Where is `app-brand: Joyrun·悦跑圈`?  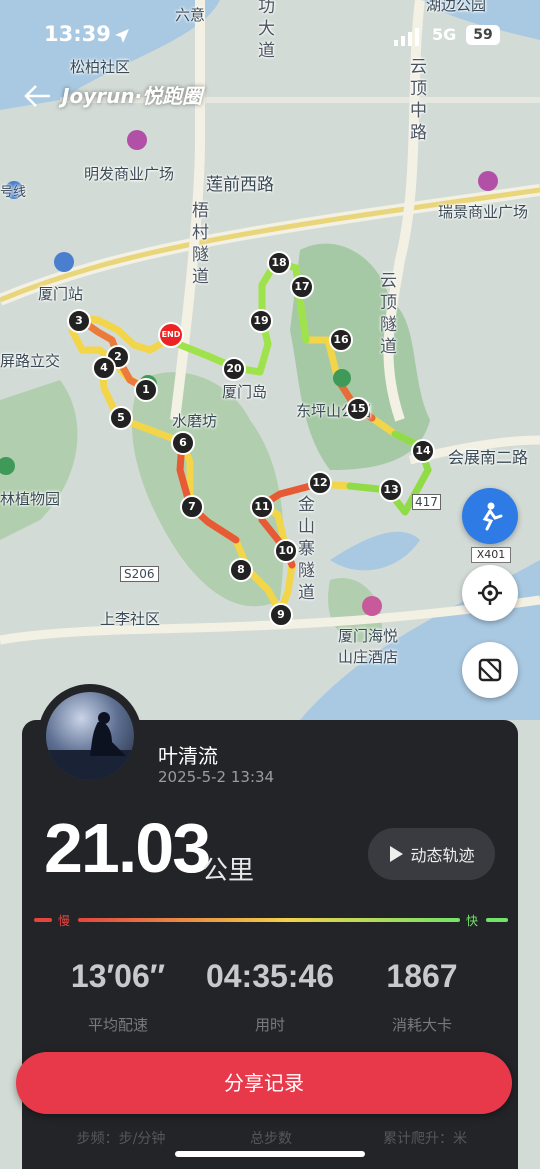
app-brand: Joyrun·悦跑圈 is located at coordinates (132, 96).